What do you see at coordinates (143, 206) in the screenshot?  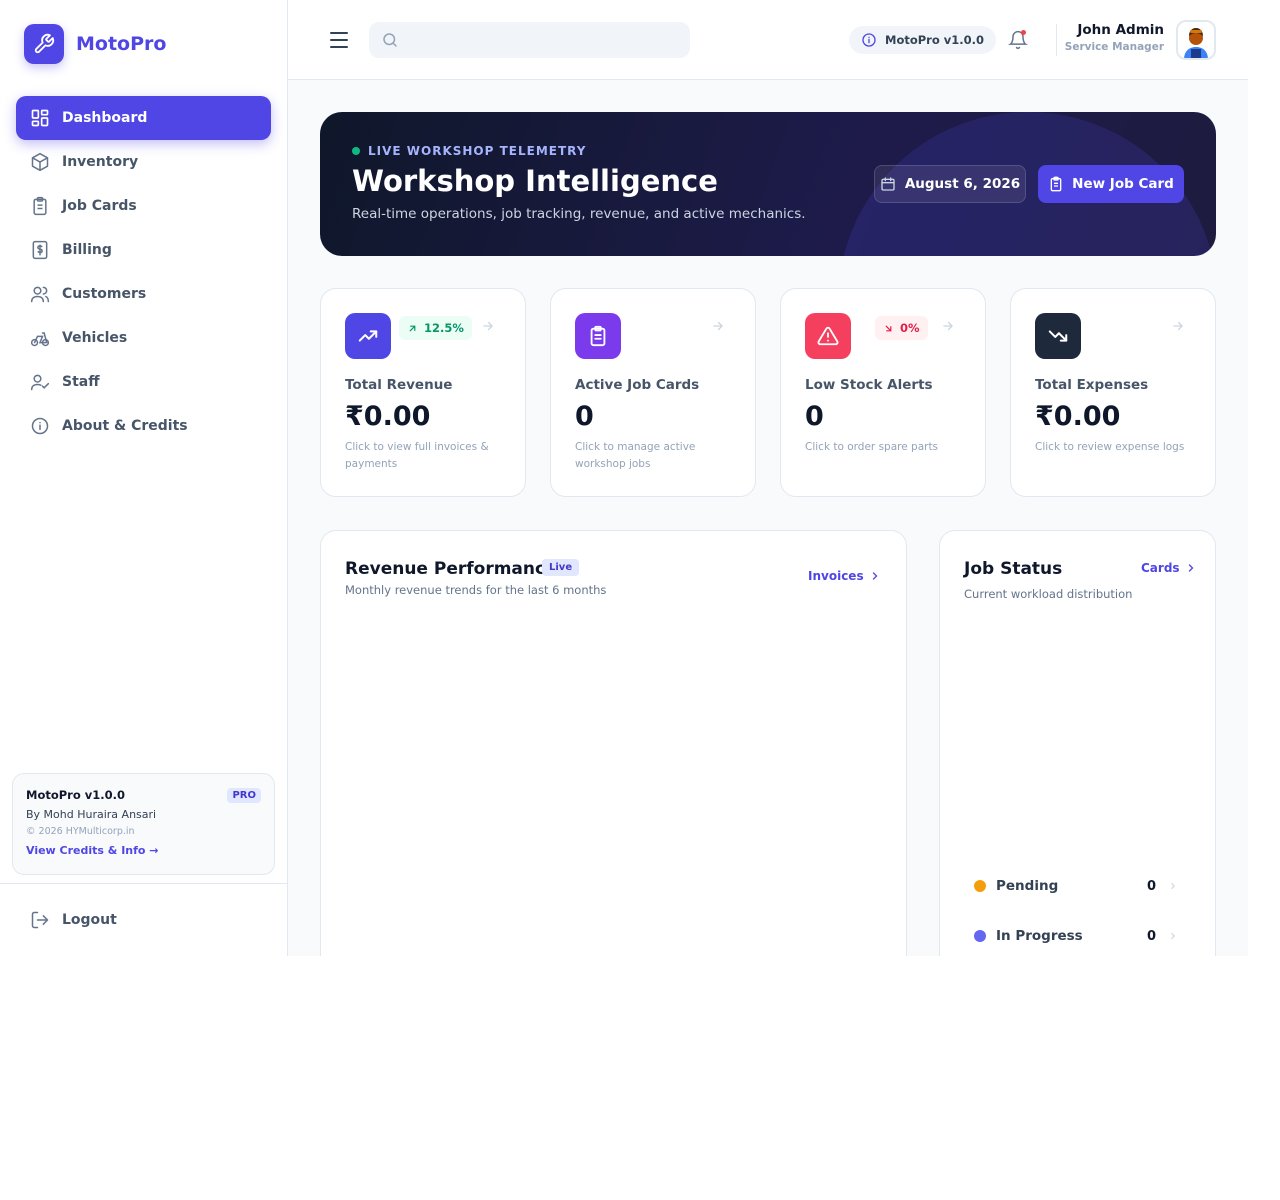 I see `sidebar-item-job-cards: Job Cards` at bounding box center [143, 206].